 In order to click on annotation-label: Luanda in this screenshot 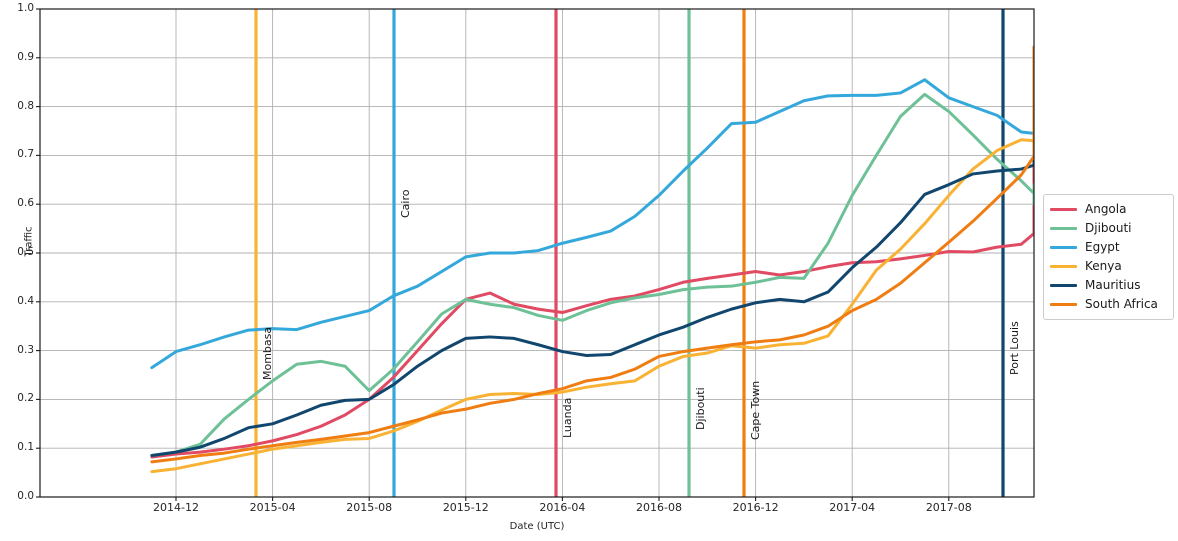, I will do `click(567, 417)`.